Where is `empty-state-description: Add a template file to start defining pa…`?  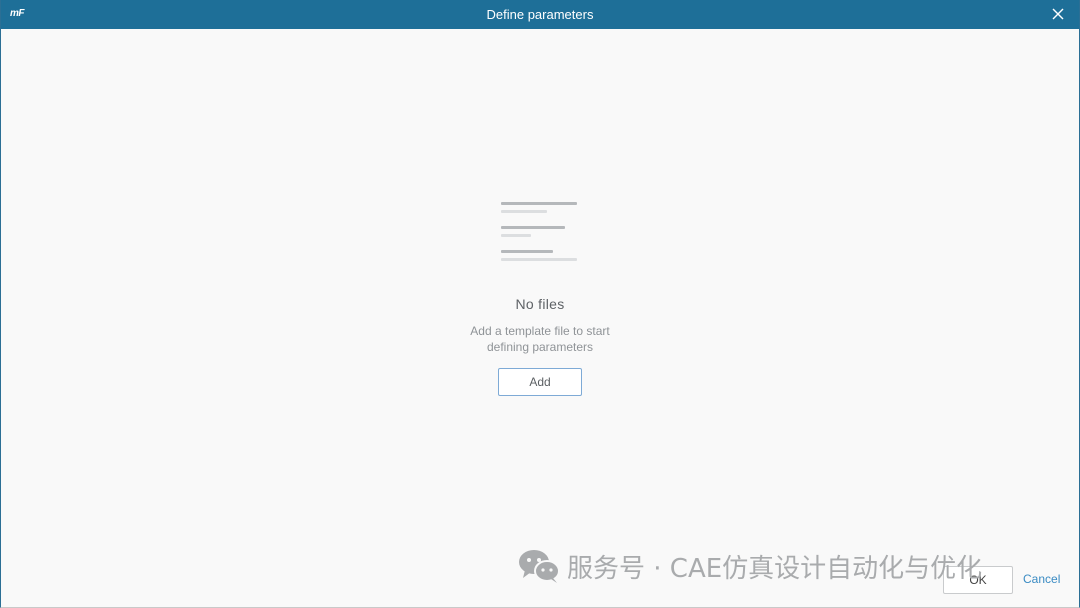 empty-state-description: Add a template file to start defining pa… is located at coordinates (540, 339).